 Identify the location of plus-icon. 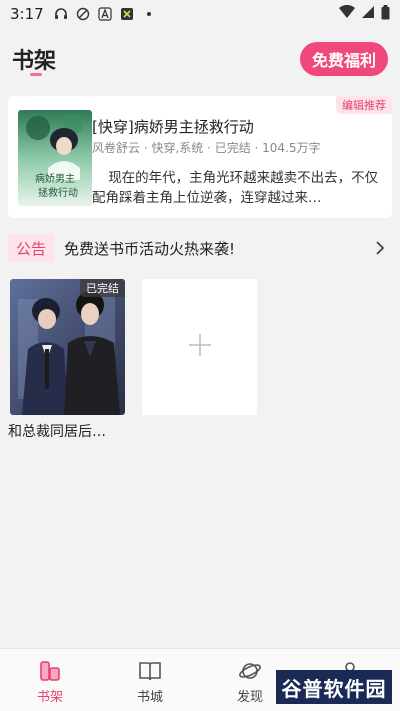
(200, 347).